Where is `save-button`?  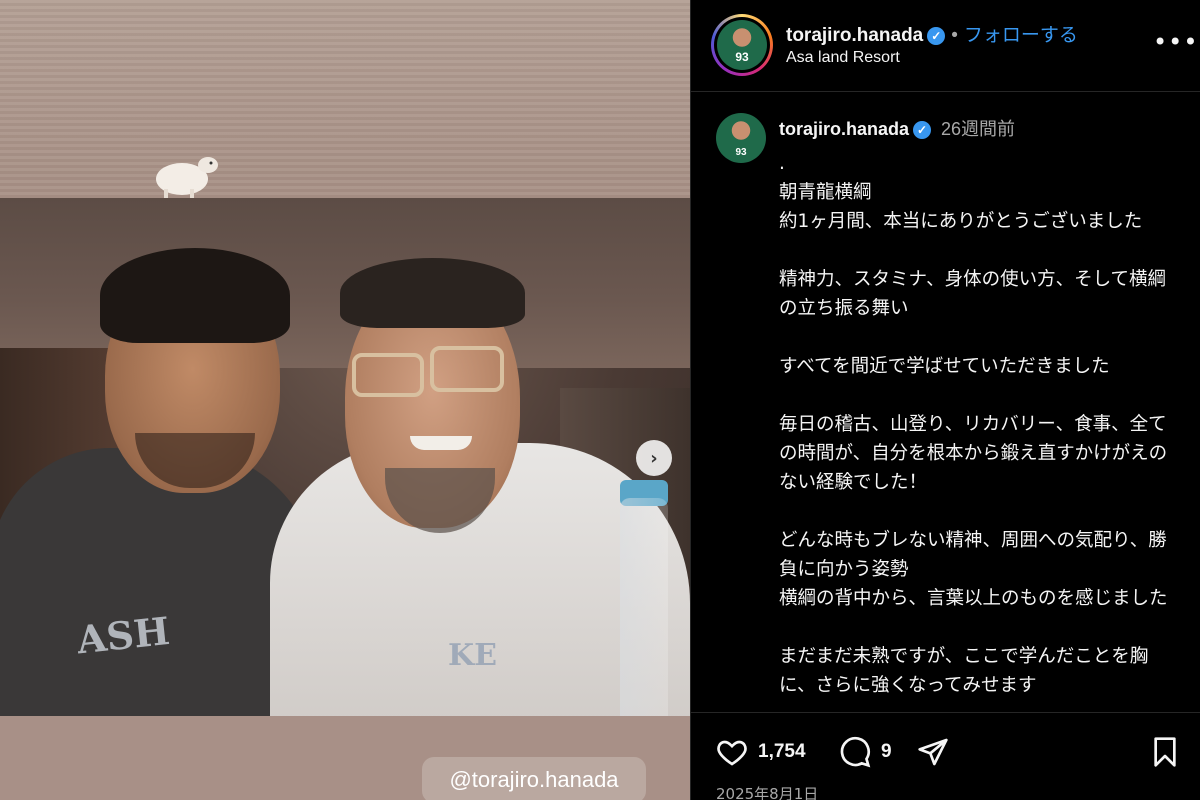
save-button is located at coordinates (1165, 752).